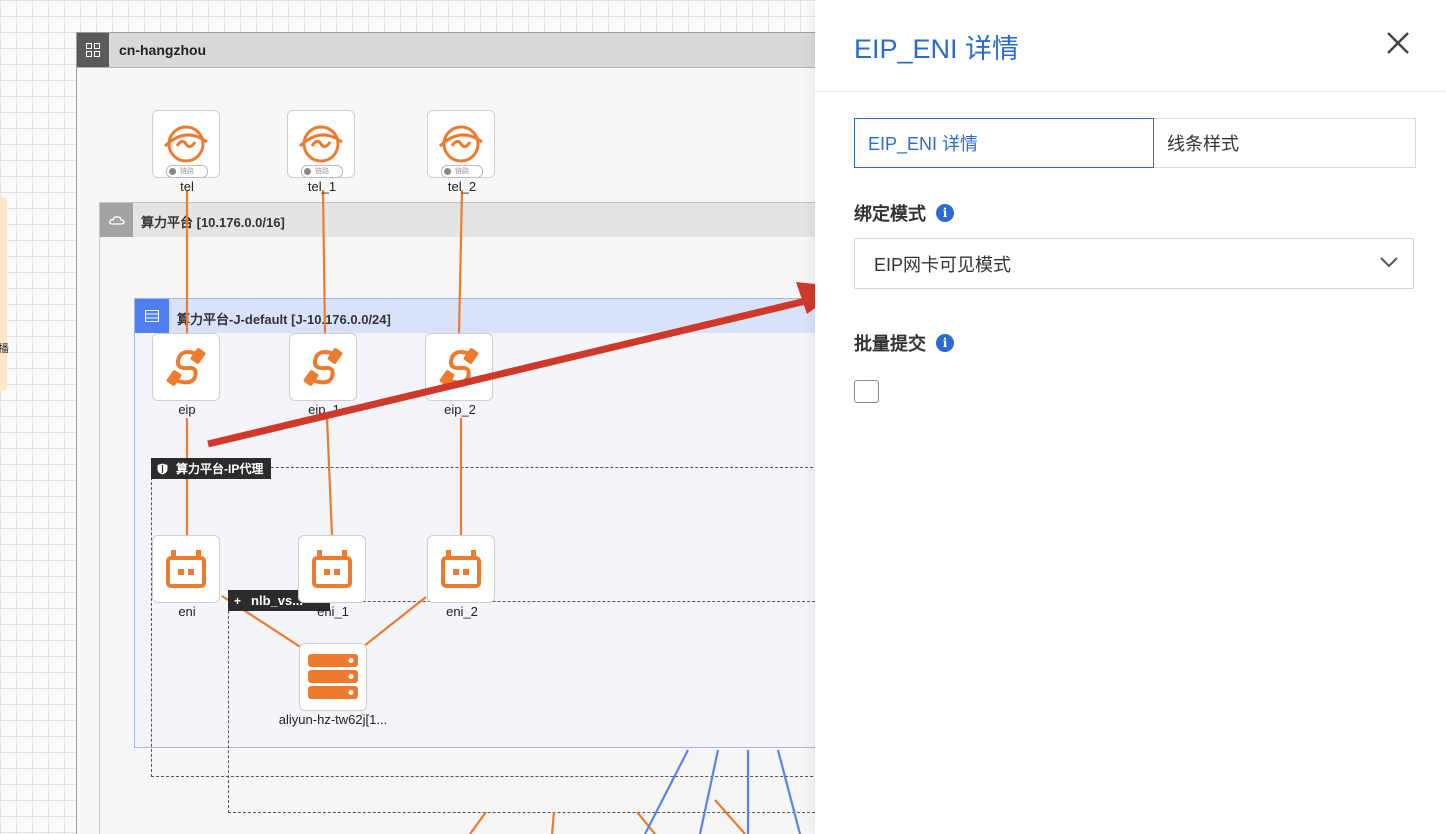 The width and height of the screenshot is (1446, 834). Describe the element at coordinates (152, 316) in the screenshot. I see `list-icon` at that location.